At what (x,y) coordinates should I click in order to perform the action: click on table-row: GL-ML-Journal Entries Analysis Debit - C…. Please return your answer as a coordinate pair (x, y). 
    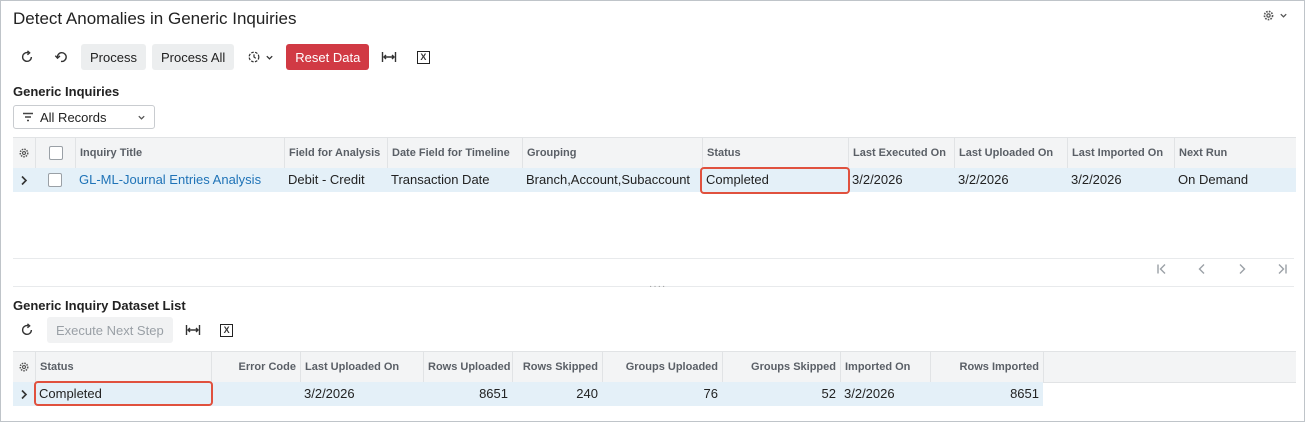
    Looking at the image, I should click on (654, 180).